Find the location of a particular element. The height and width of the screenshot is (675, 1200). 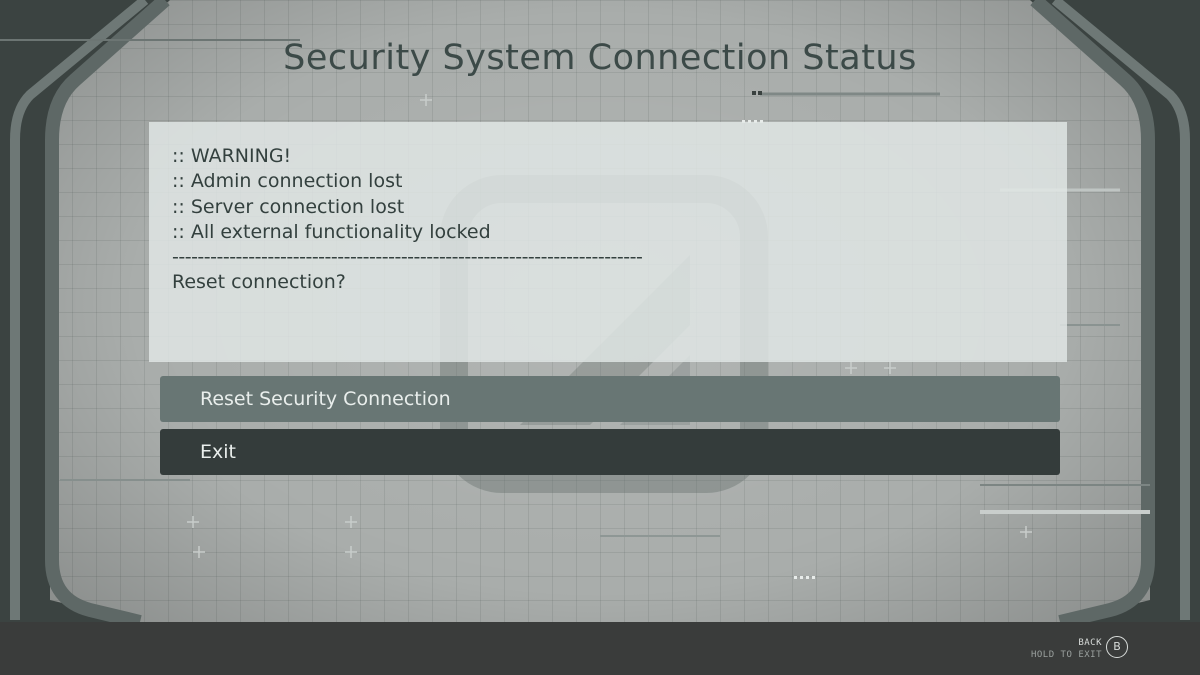

warning-line: :: WARNING! is located at coordinates (232, 156).